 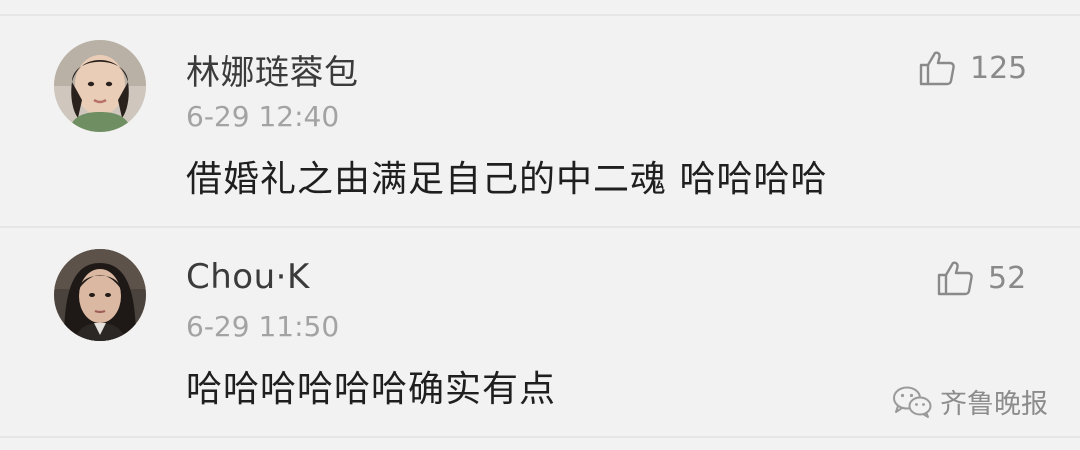 I want to click on comment-username: Chou·K, so click(x=248, y=277).